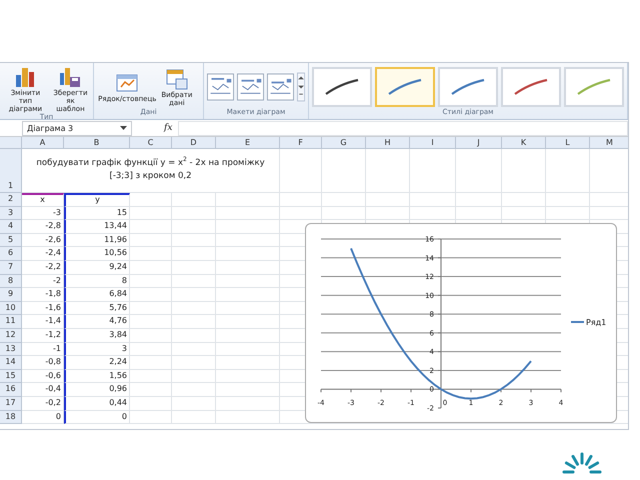  Describe the element at coordinates (97, 309) in the screenshot. I see `table-cell: 5,76` at that location.